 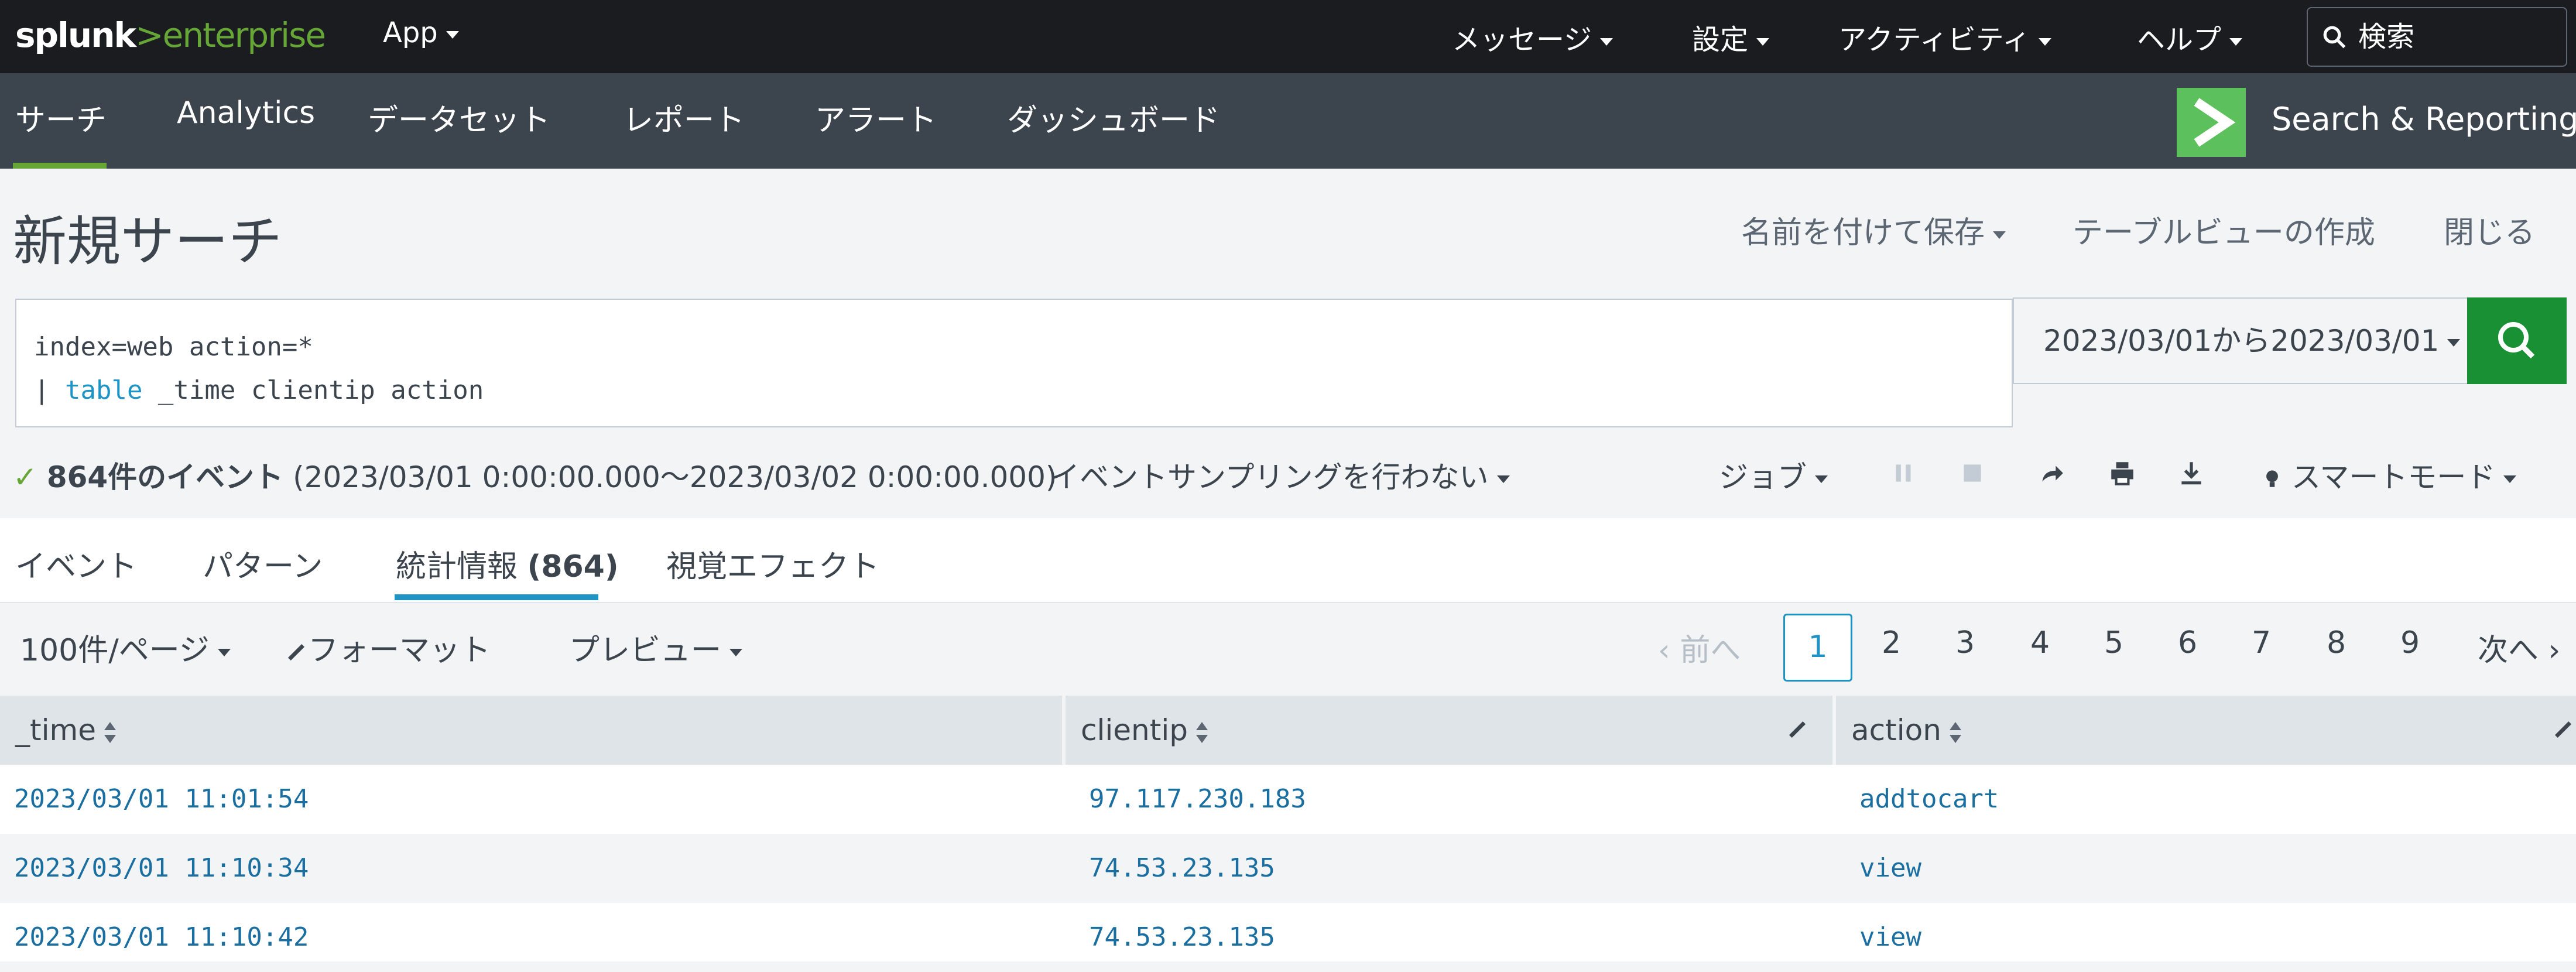 I want to click on tab-events: イベント, so click(x=76, y=564).